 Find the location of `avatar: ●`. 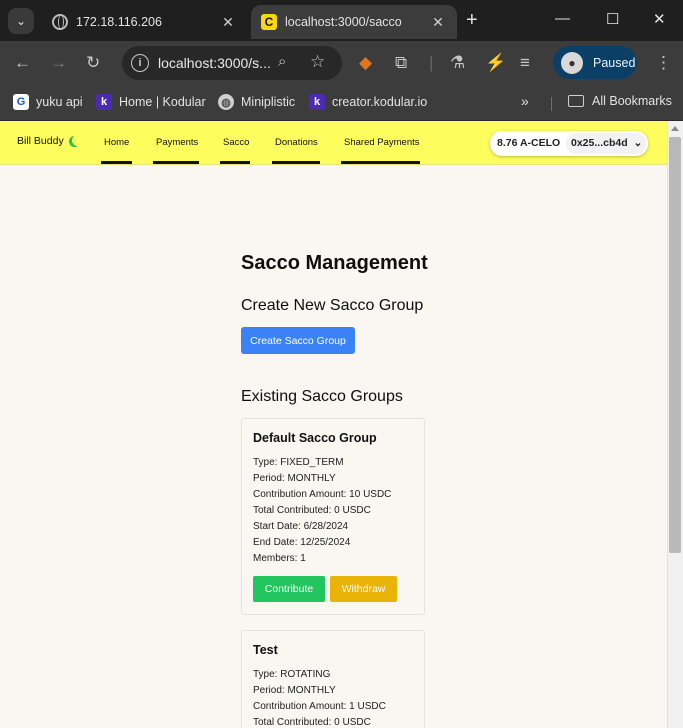

avatar: ● is located at coordinates (572, 62).